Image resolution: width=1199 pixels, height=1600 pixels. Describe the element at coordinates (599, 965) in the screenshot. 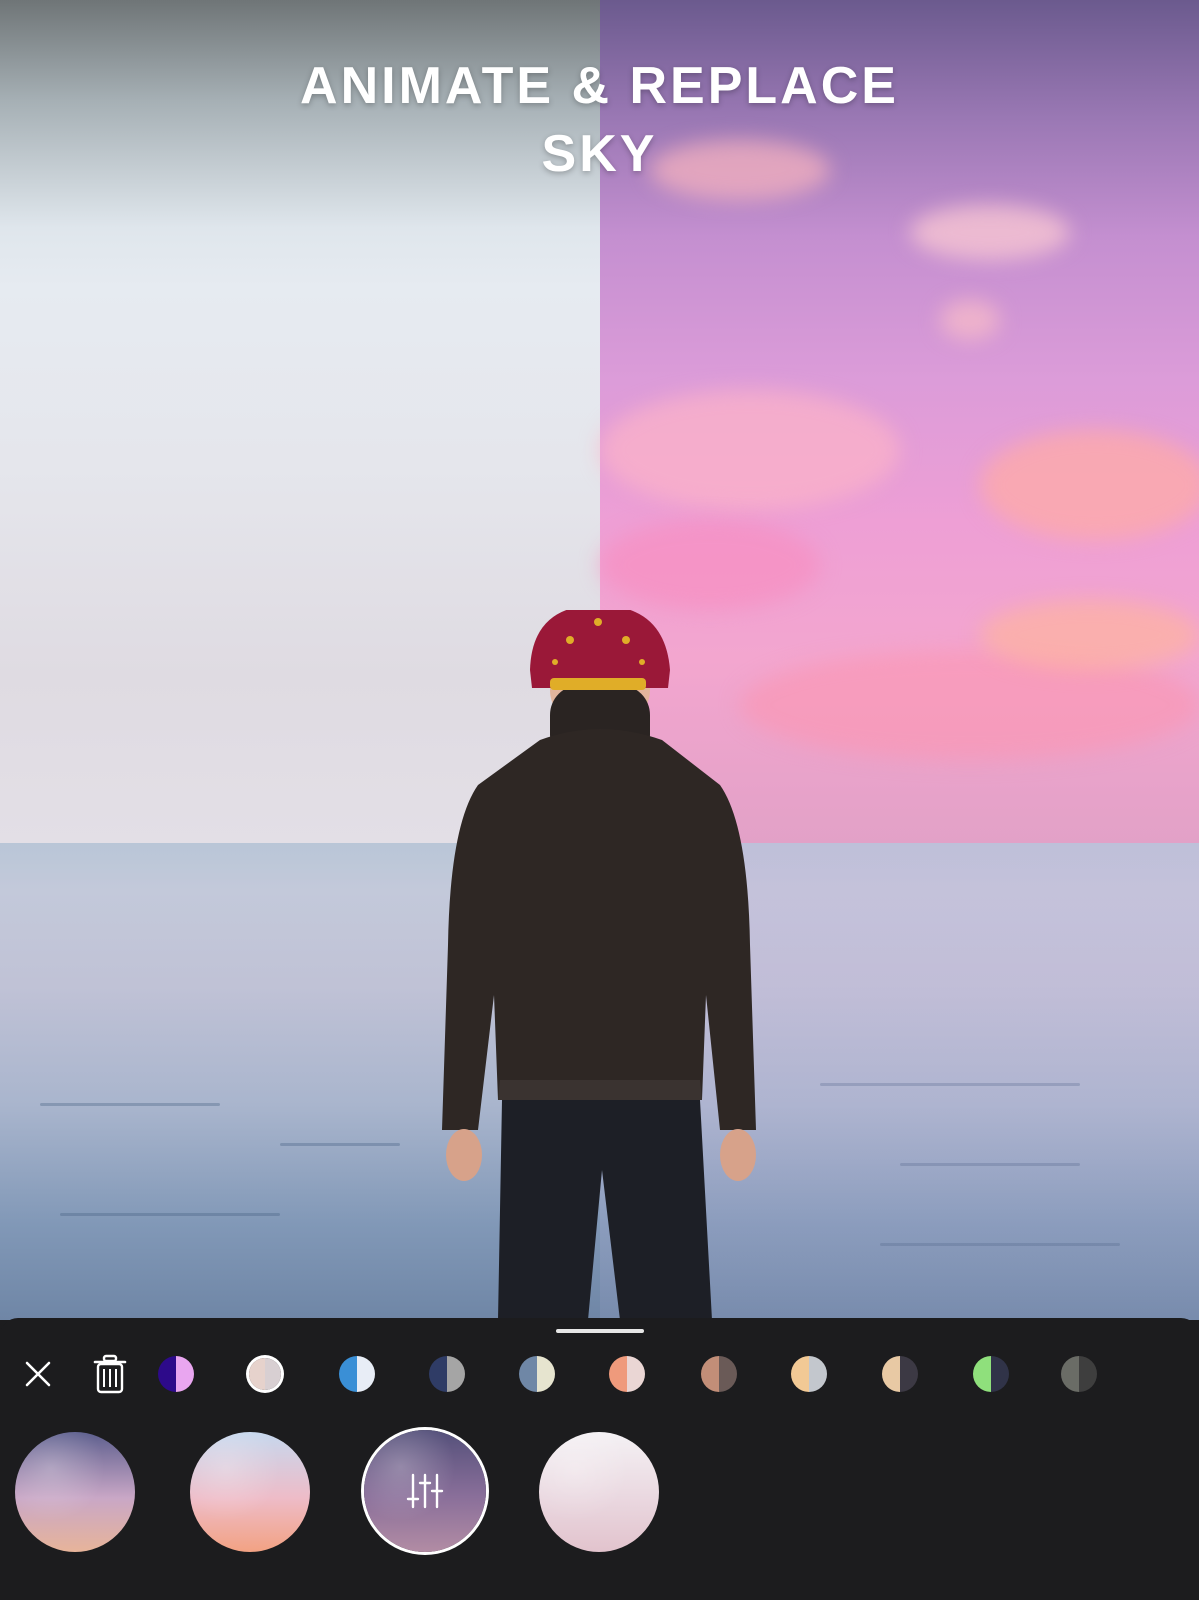

I see `person-figure` at that location.